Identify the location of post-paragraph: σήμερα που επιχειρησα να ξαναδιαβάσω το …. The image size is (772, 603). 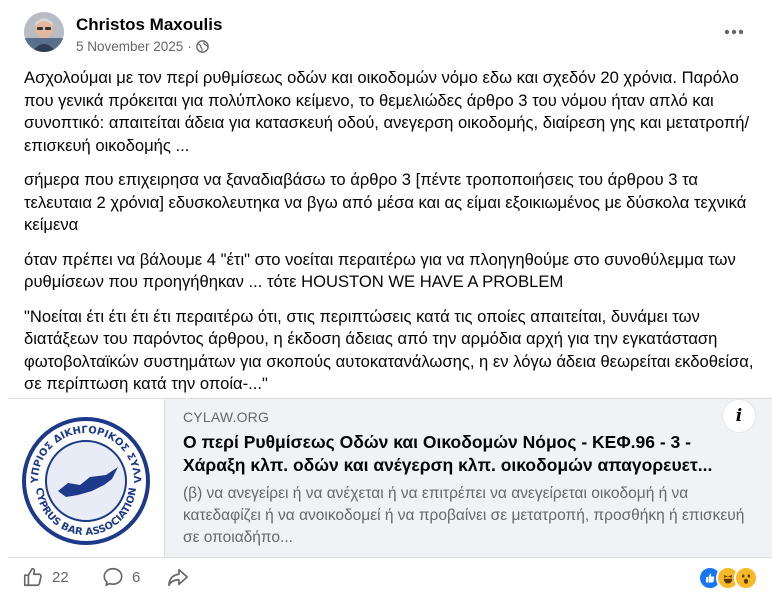
(385, 202).